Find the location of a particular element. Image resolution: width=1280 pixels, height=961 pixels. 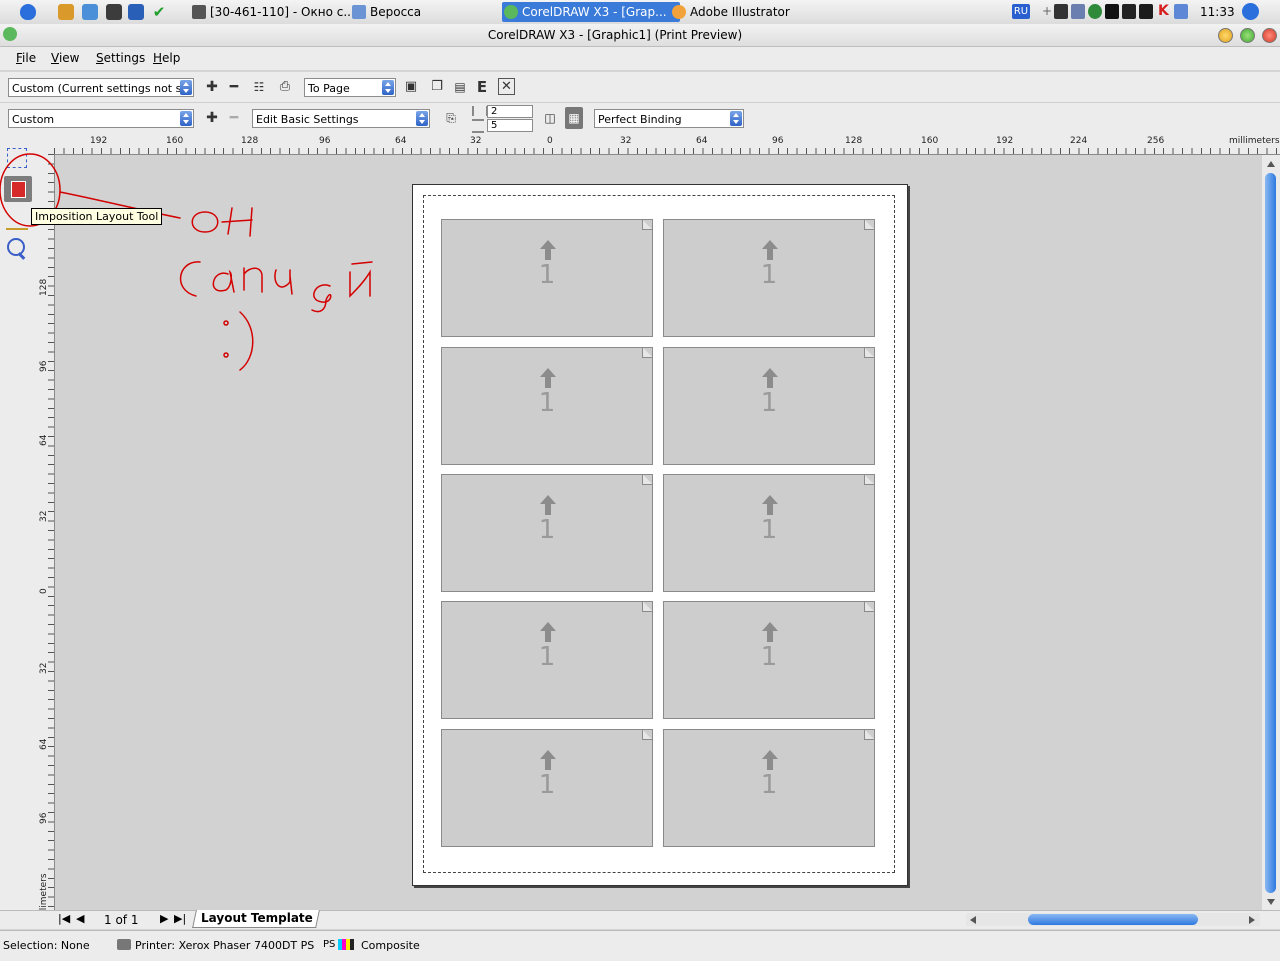

emulsion-button: E is located at coordinates (482, 87).